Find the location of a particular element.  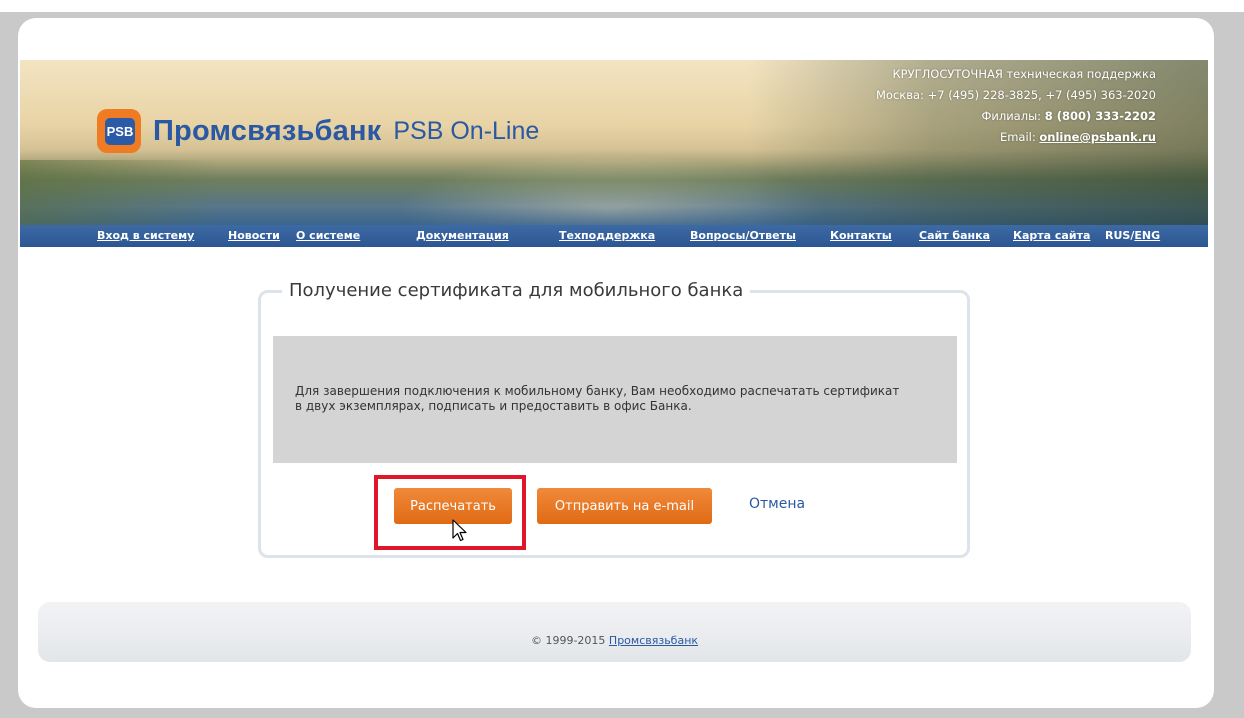

footer-bank-link: Промсвязьбанк is located at coordinates (653, 640).